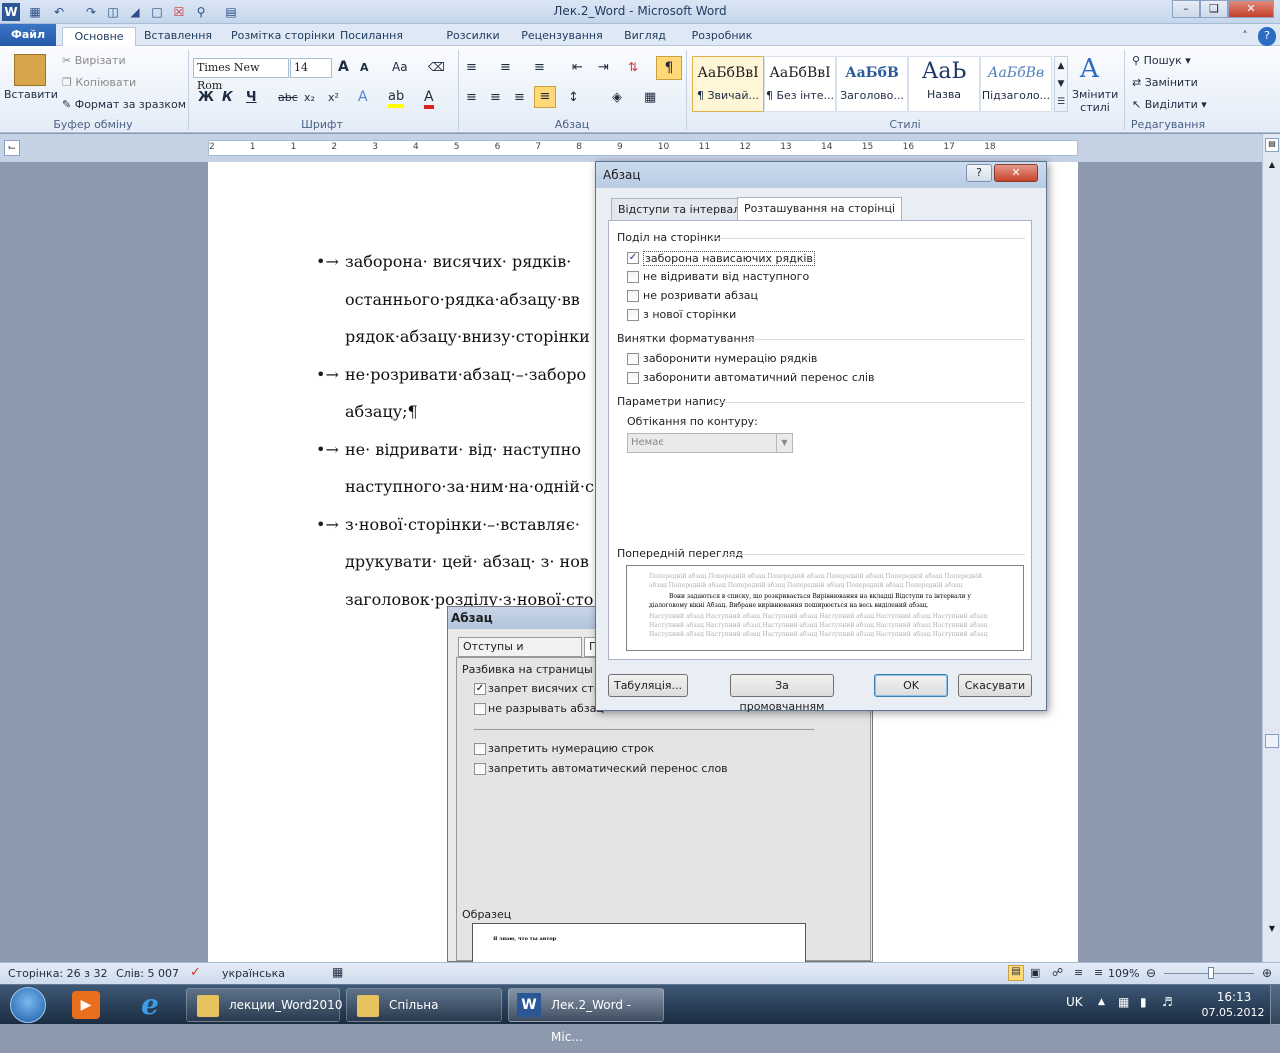 The width and height of the screenshot is (1280, 1053). What do you see at coordinates (381, 411) in the screenshot?
I see `document-line: абзацу;¶` at bounding box center [381, 411].